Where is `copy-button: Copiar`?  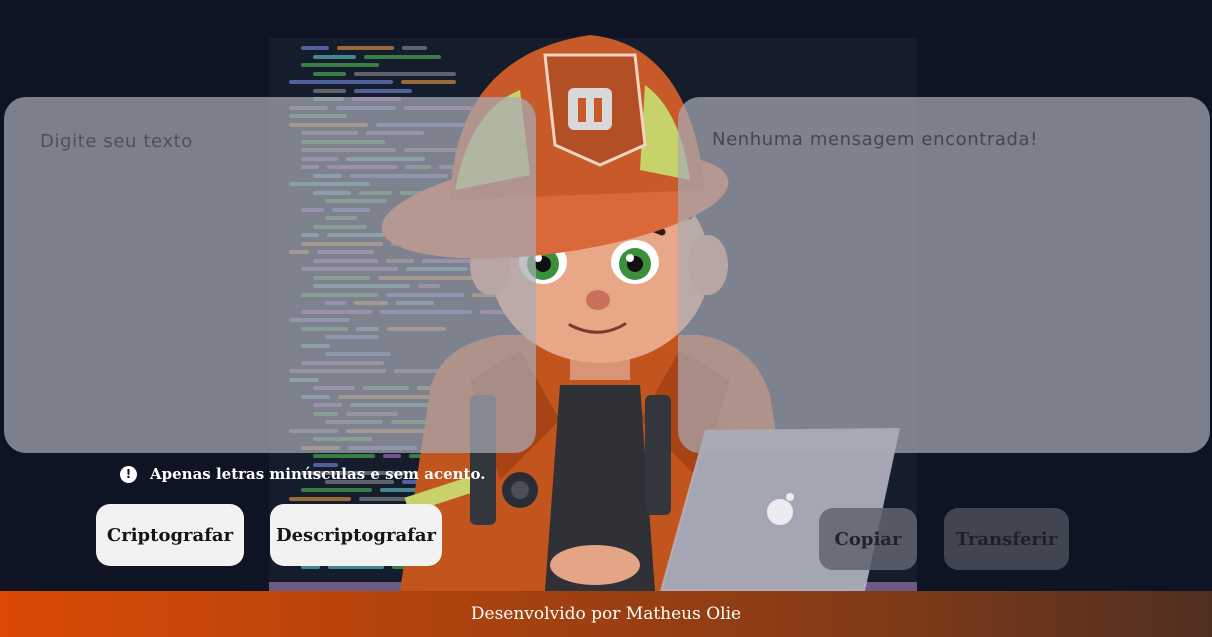 copy-button: Copiar is located at coordinates (868, 539).